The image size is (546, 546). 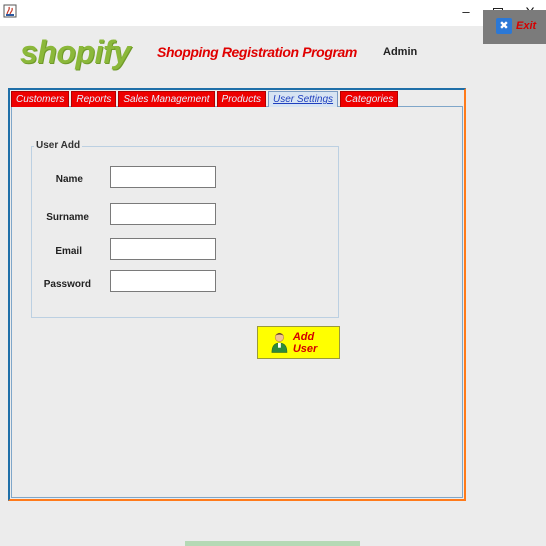 What do you see at coordinates (272, 543) in the screenshot?
I see `status-strip` at bounding box center [272, 543].